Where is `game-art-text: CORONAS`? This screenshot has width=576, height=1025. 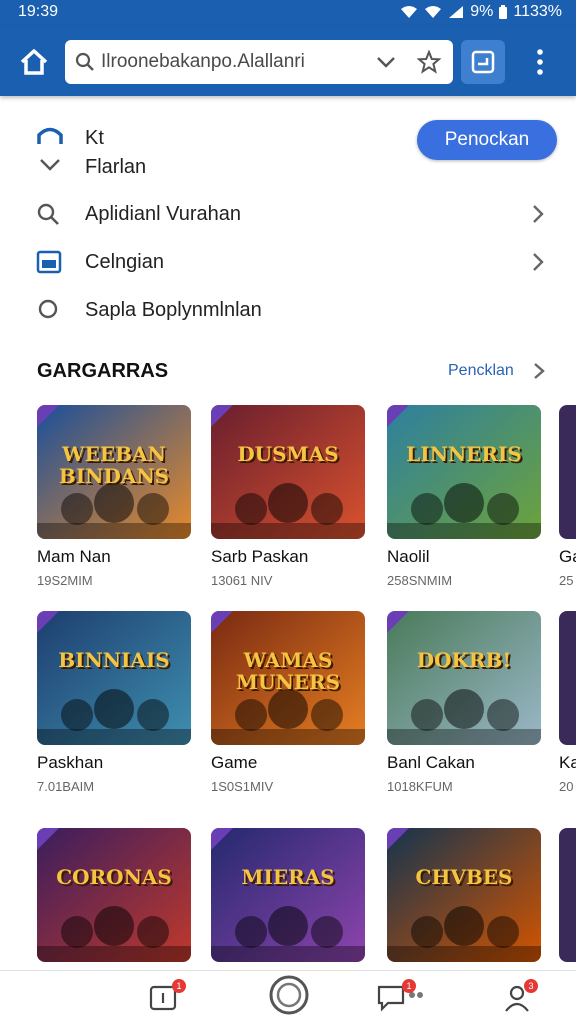
game-art-text: CORONAS is located at coordinates (114, 877).